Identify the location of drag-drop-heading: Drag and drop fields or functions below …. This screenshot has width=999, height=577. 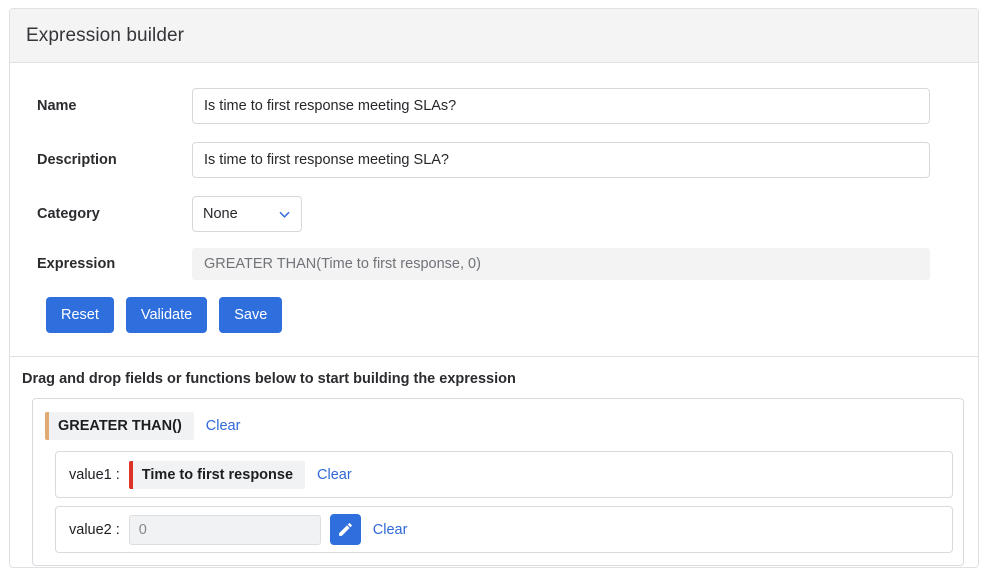
(269, 379).